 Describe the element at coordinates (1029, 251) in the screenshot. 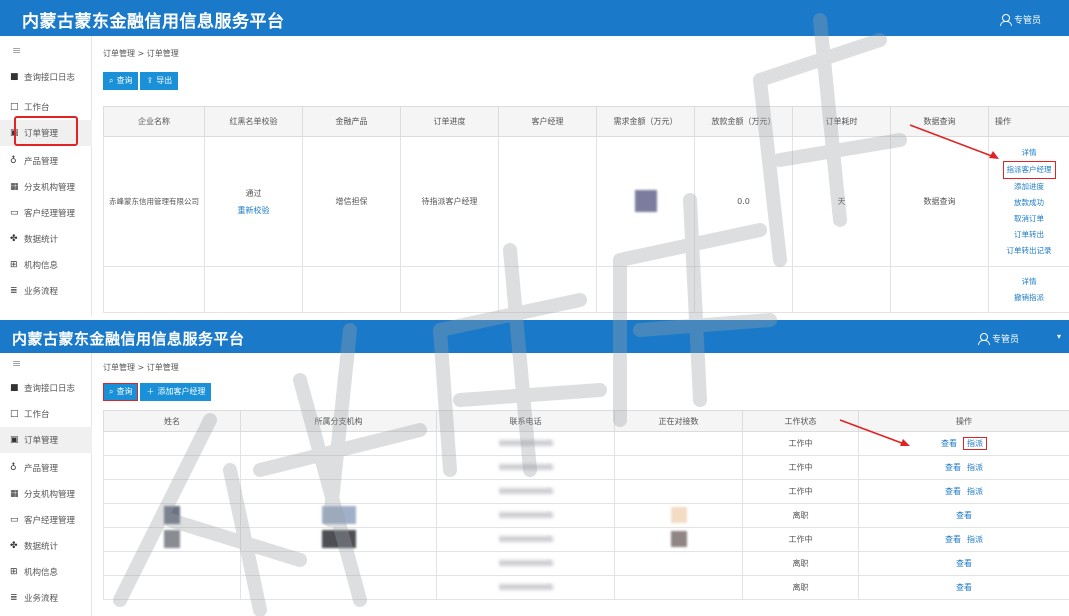

I see `op-transfer-record-link: 订单转出记录` at that location.